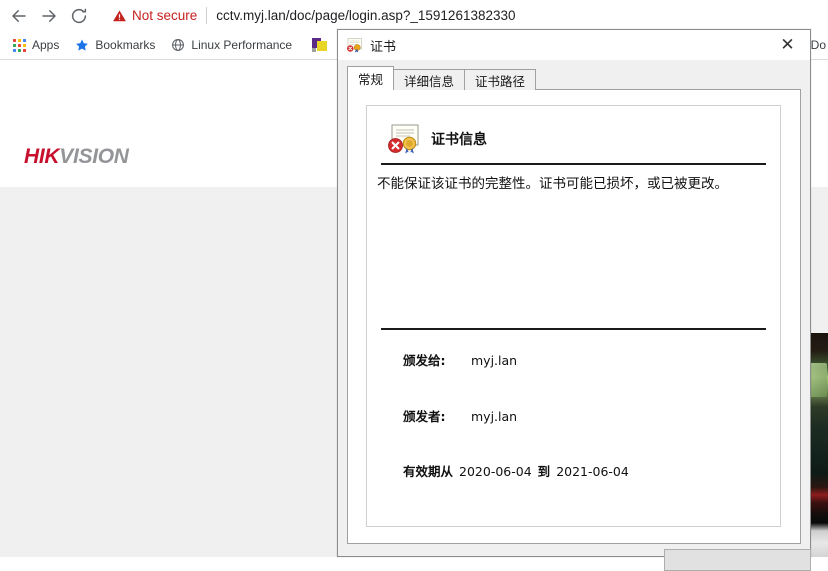 Image resolution: width=828 pixels, height=571 pixels. Describe the element at coordinates (573, 164) in the screenshot. I see `divider-top` at that location.